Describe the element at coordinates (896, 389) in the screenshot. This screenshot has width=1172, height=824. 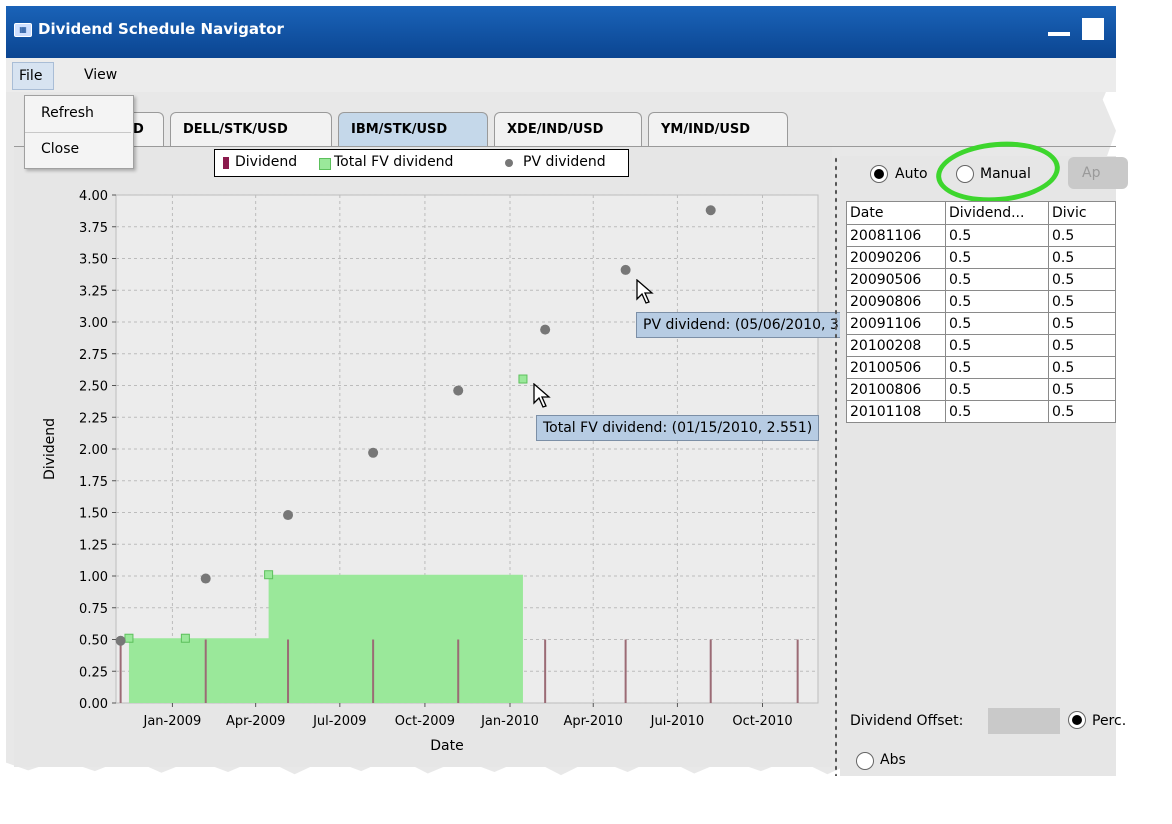
I see `cell-date: 20100806` at that location.